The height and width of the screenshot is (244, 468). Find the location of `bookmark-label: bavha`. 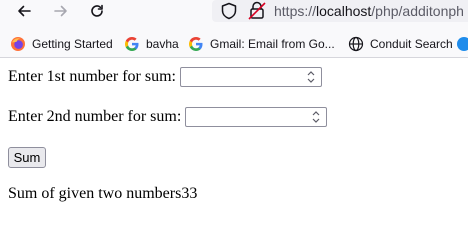

bookmark-label: bavha is located at coordinates (162, 44).